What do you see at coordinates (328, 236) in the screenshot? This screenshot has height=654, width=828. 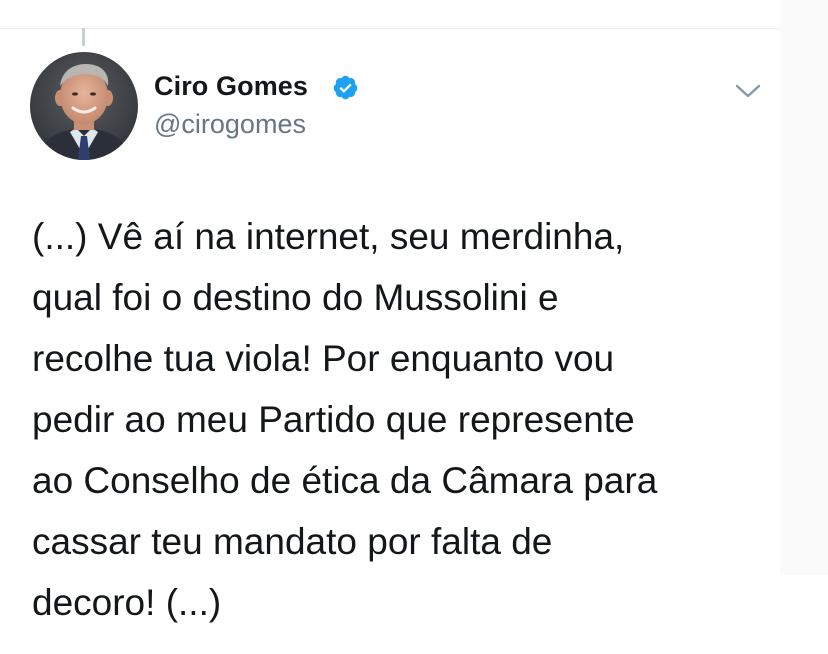 I see `tweet-text-line: (...) Vê aí na internet, seu merdinha,` at bounding box center [328, 236].